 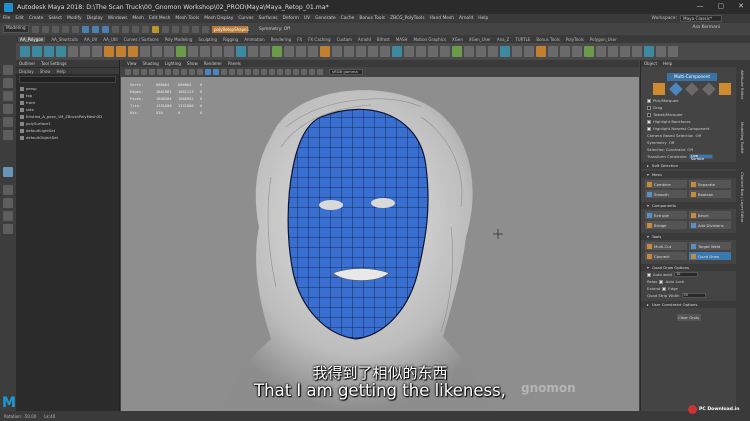 What do you see at coordinates (181, 51) in the screenshot?
I see `quad-draw-icon` at bounding box center [181, 51].